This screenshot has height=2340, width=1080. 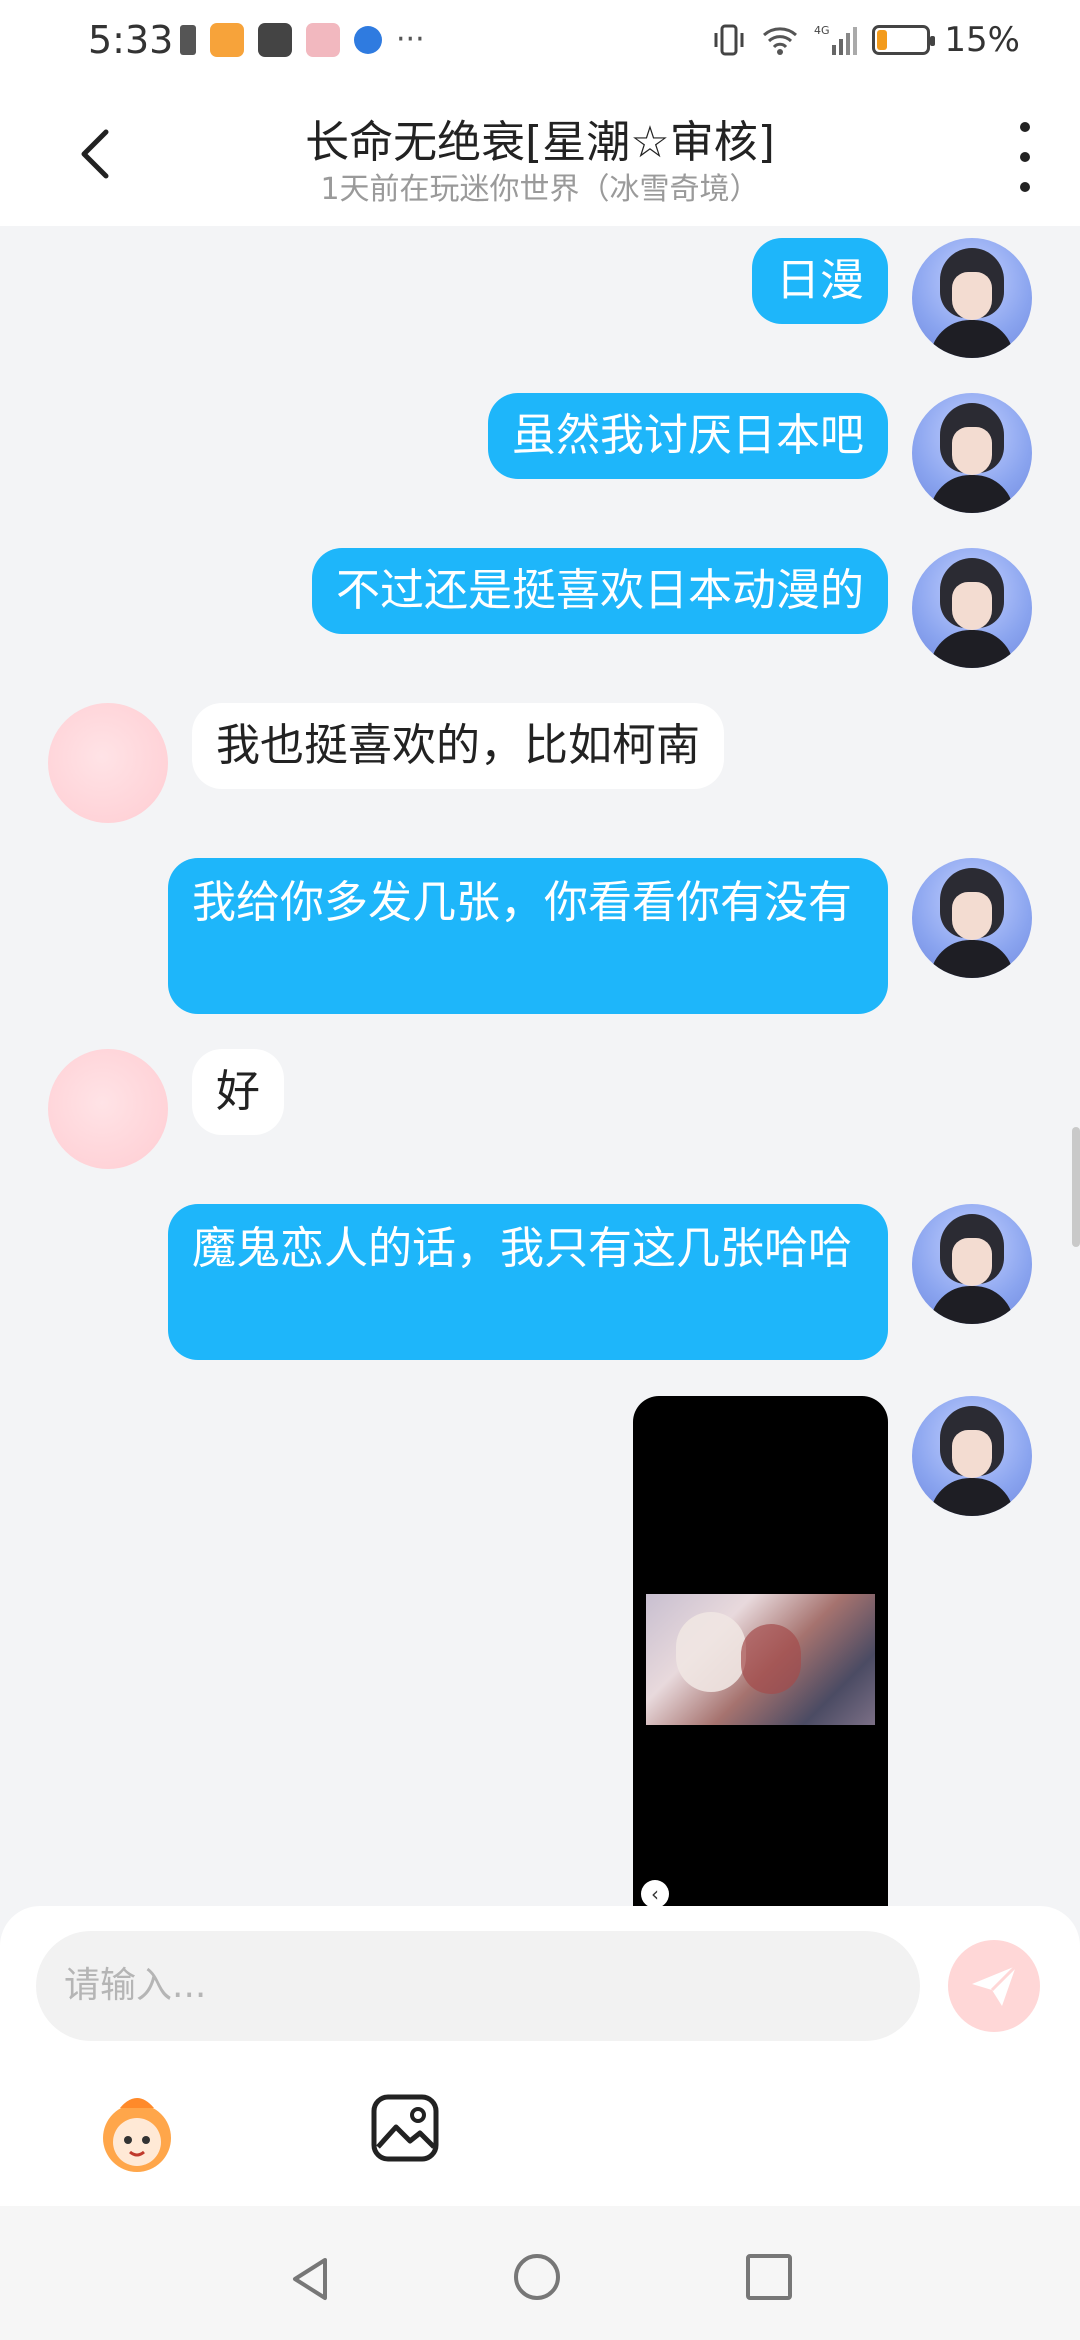 I want to click on system-status: 4G 15%, so click(x=866, y=40).